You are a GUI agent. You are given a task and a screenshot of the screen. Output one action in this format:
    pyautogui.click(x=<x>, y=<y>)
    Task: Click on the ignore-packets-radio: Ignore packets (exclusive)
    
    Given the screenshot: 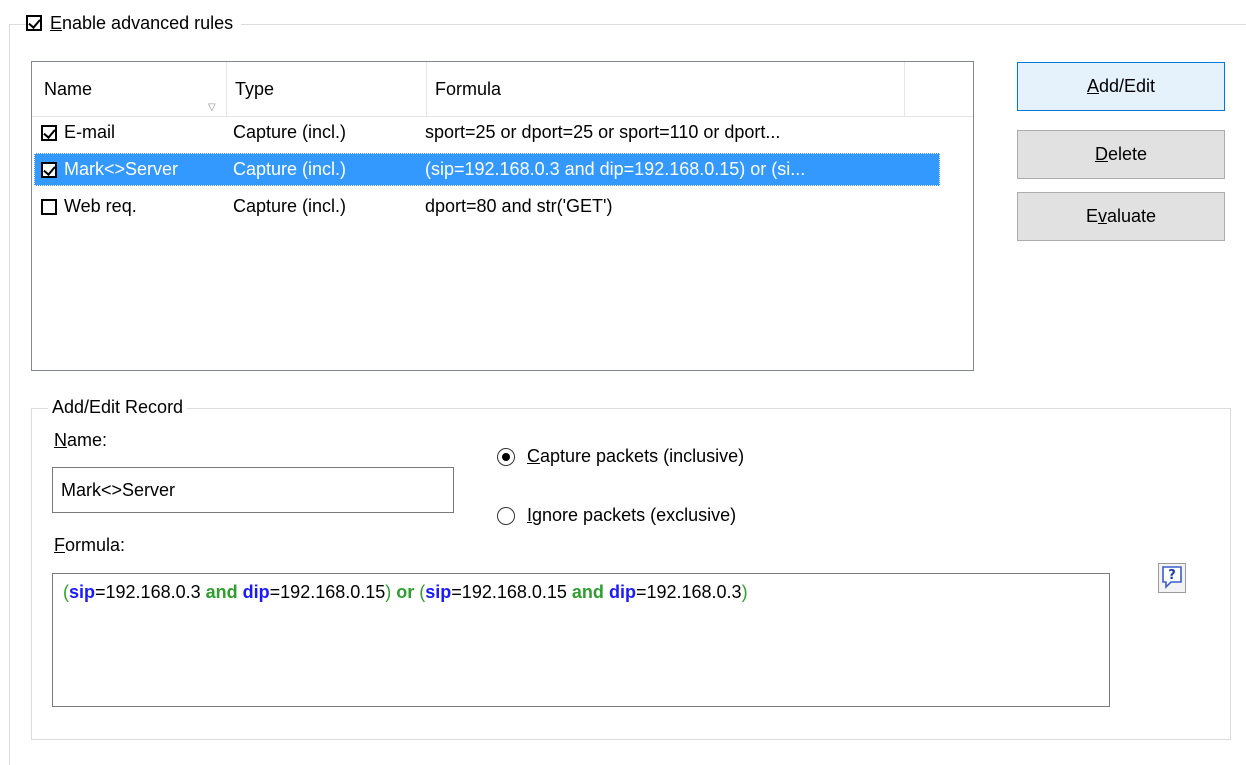 What is the action you would take?
    pyautogui.click(x=616, y=515)
    